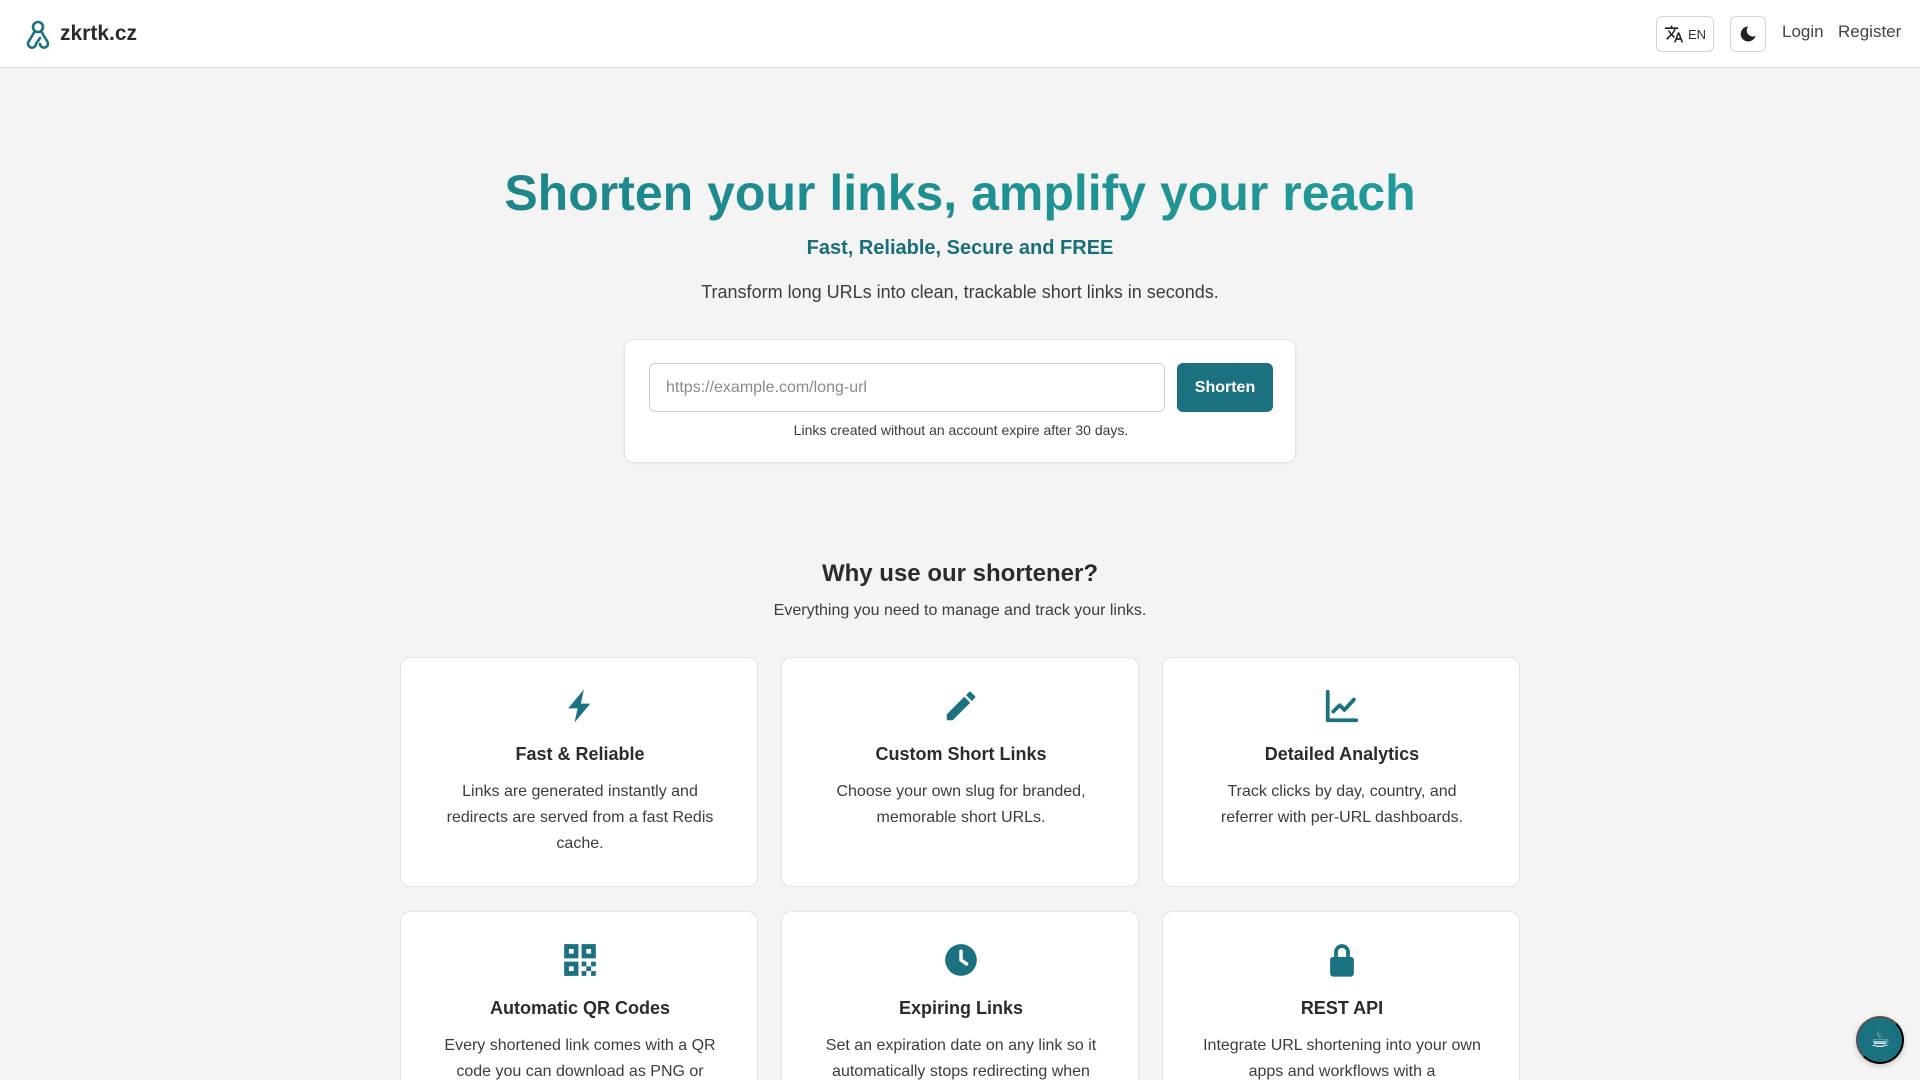 The image size is (1920, 1080). I want to click on feature-title: Fast & Reliable, so click(580, 754).